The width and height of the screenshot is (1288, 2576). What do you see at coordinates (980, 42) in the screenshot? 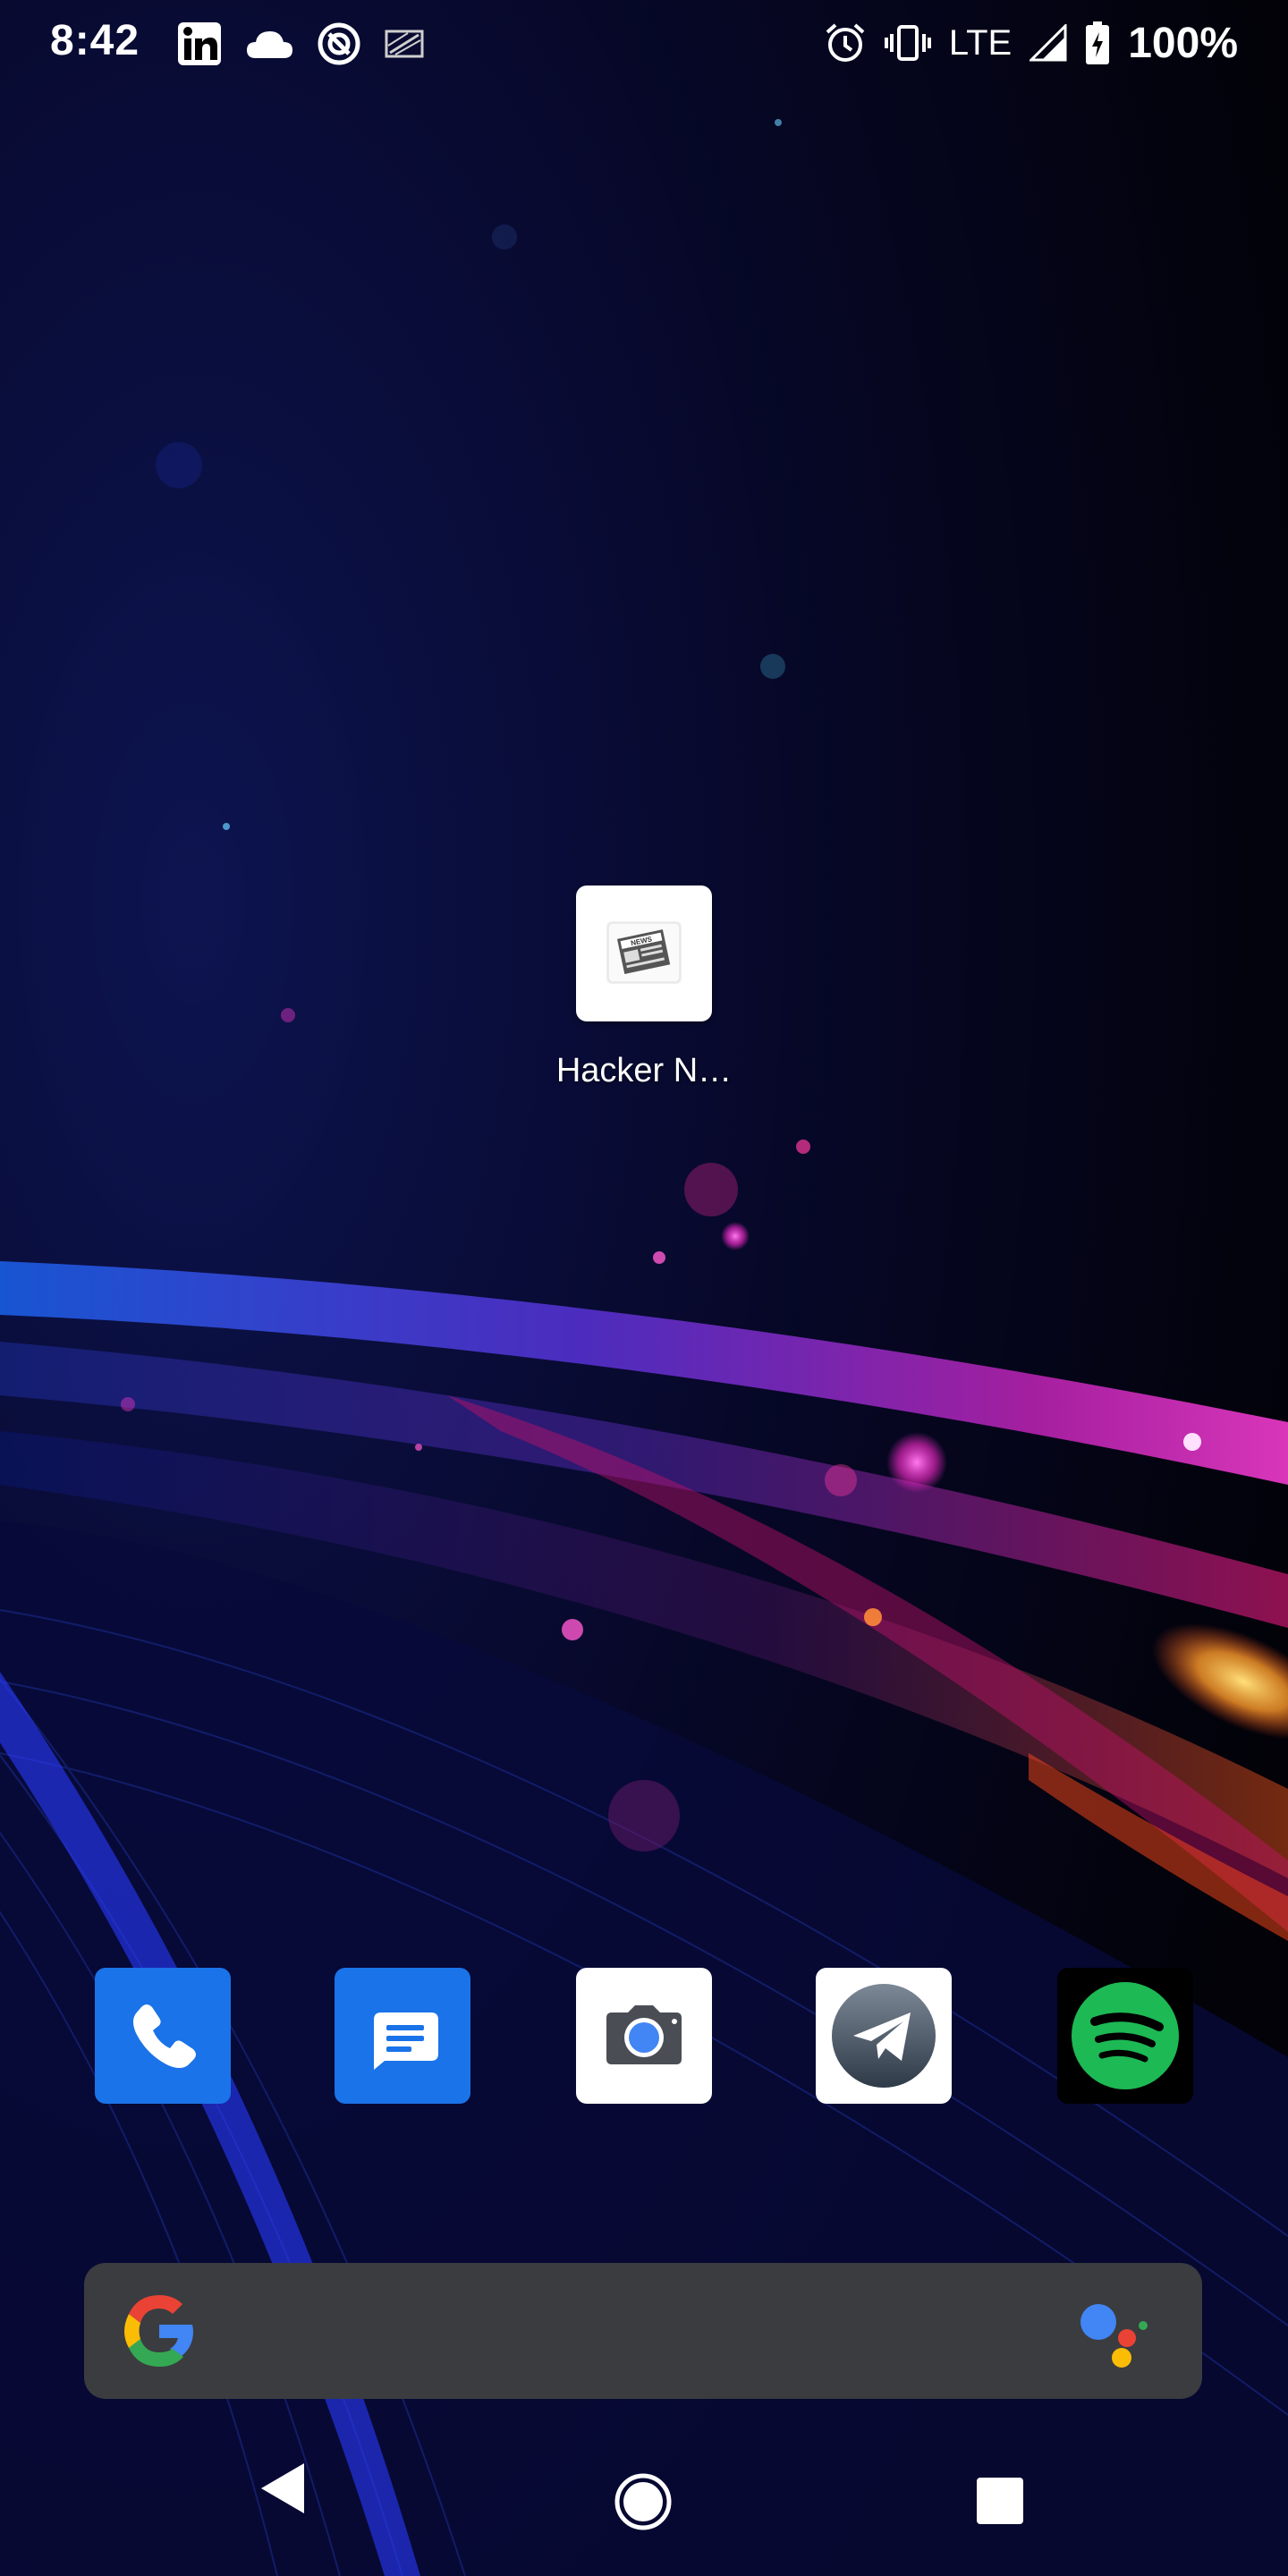
I see `network-type: LTE` at bounding box center [980, 42].